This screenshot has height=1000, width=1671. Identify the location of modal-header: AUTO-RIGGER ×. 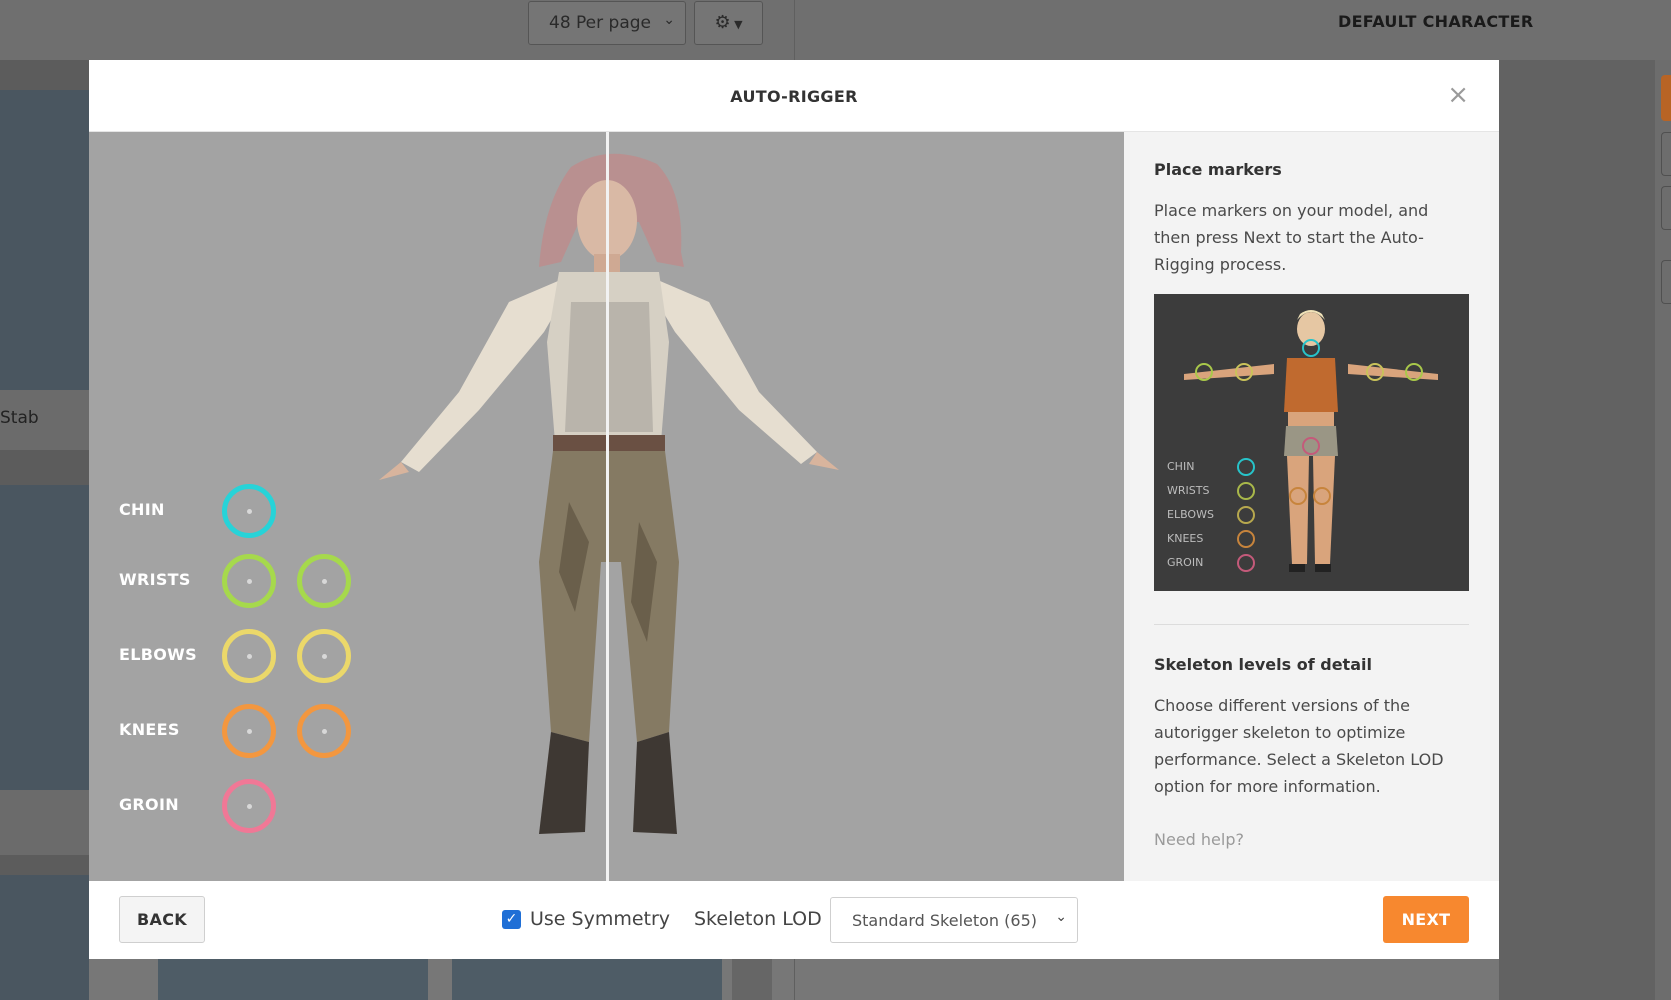
(794, 96).